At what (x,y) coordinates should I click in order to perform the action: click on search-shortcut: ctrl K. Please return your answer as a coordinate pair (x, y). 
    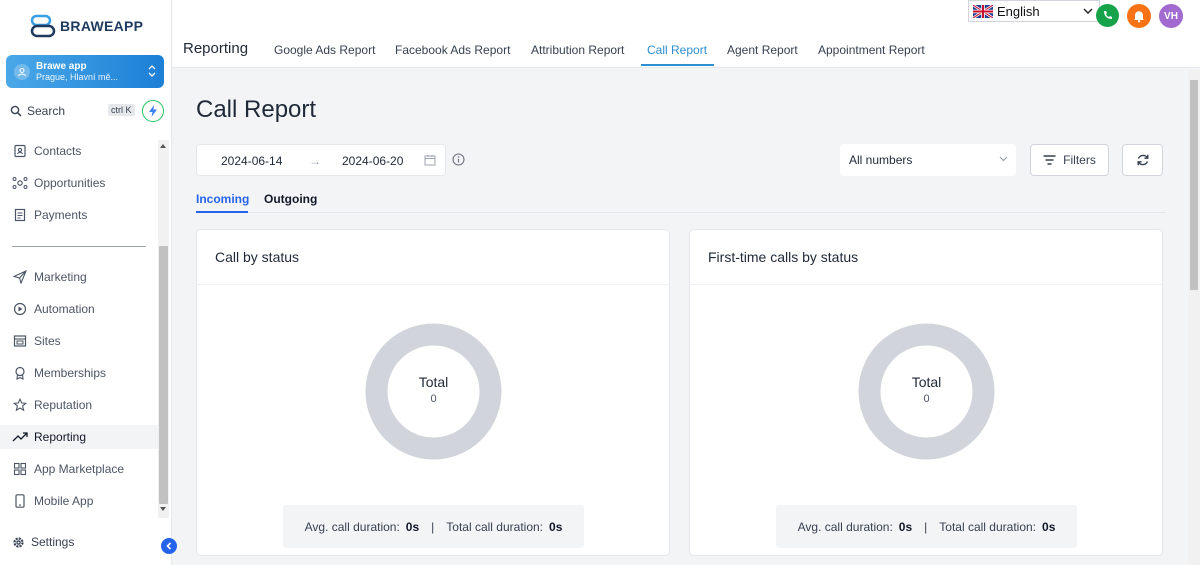
    Looking at the image, I should click on (121, 110).